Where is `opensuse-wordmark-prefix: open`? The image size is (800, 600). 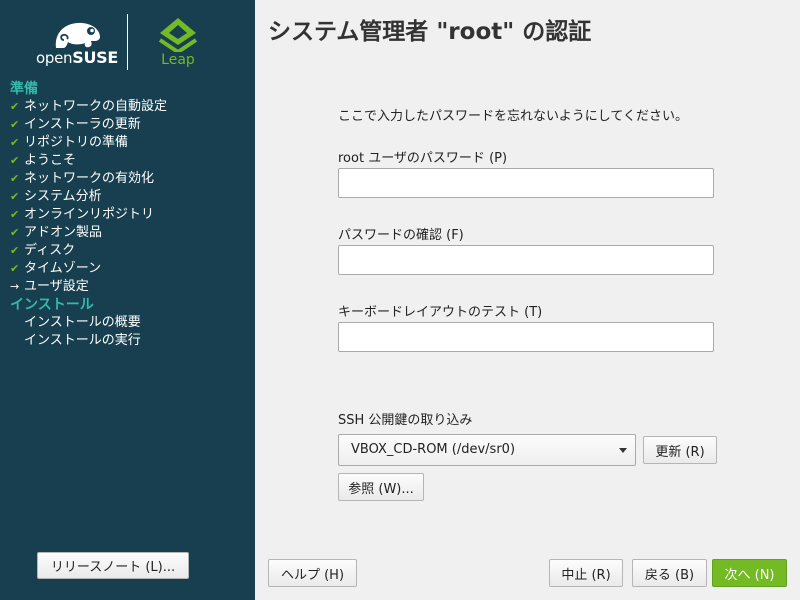
opensuse-wordmark-prefix: open is located at coordinates (54, 58).